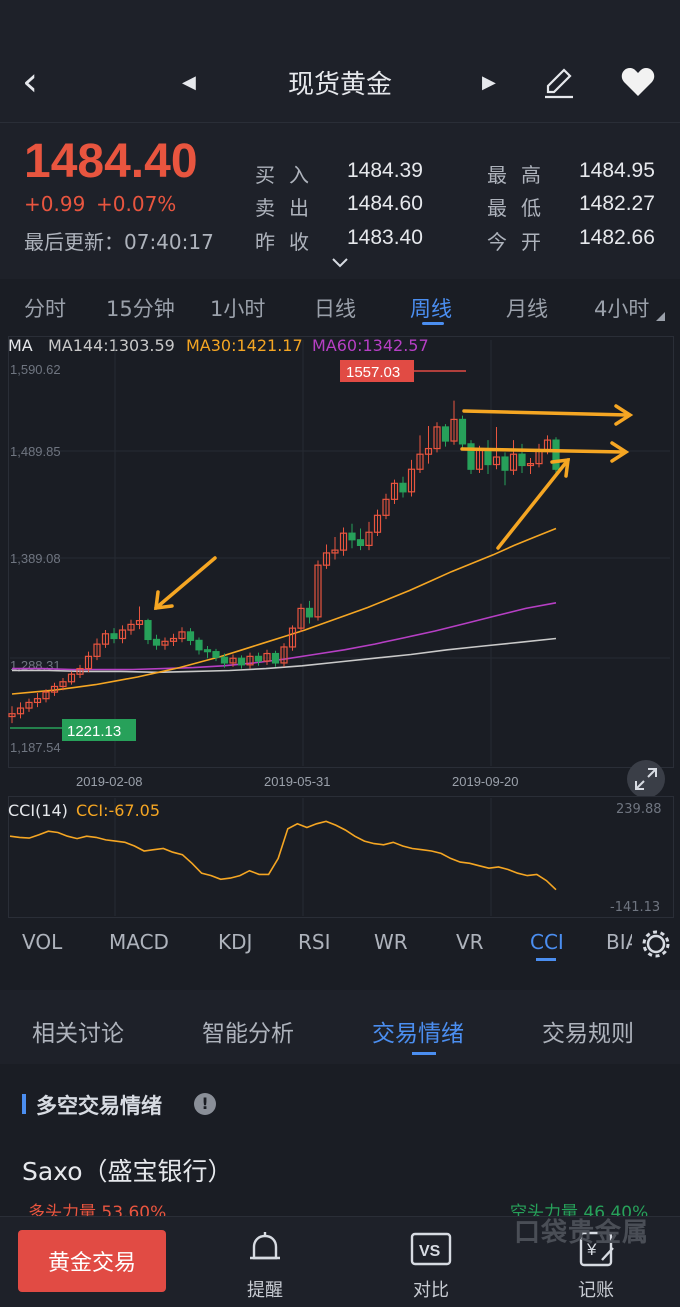 This screenshot has height=1307, width=680. Describe the element at coordinates (588, 1031) in the screenshot. I see `tab-trade-rules: 交易规则` at that location.